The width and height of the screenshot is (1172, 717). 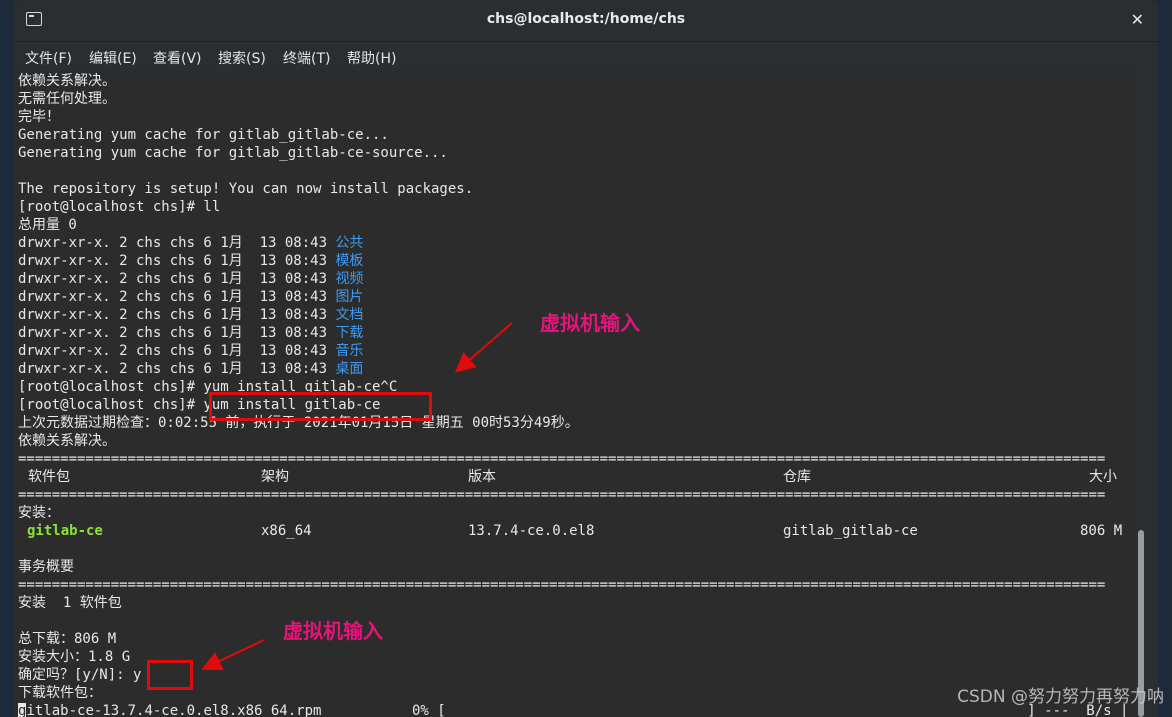 I want to click on install-size: 安装大小：1.8 G, so click(x=74, y=657).